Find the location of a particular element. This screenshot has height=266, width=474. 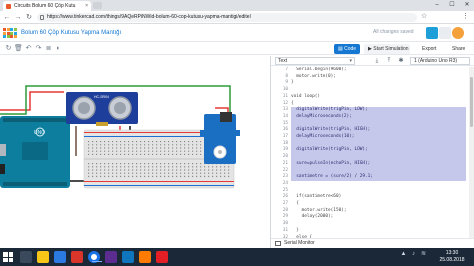

delete-icon: 🗑 is located at coordinates (18, 48).